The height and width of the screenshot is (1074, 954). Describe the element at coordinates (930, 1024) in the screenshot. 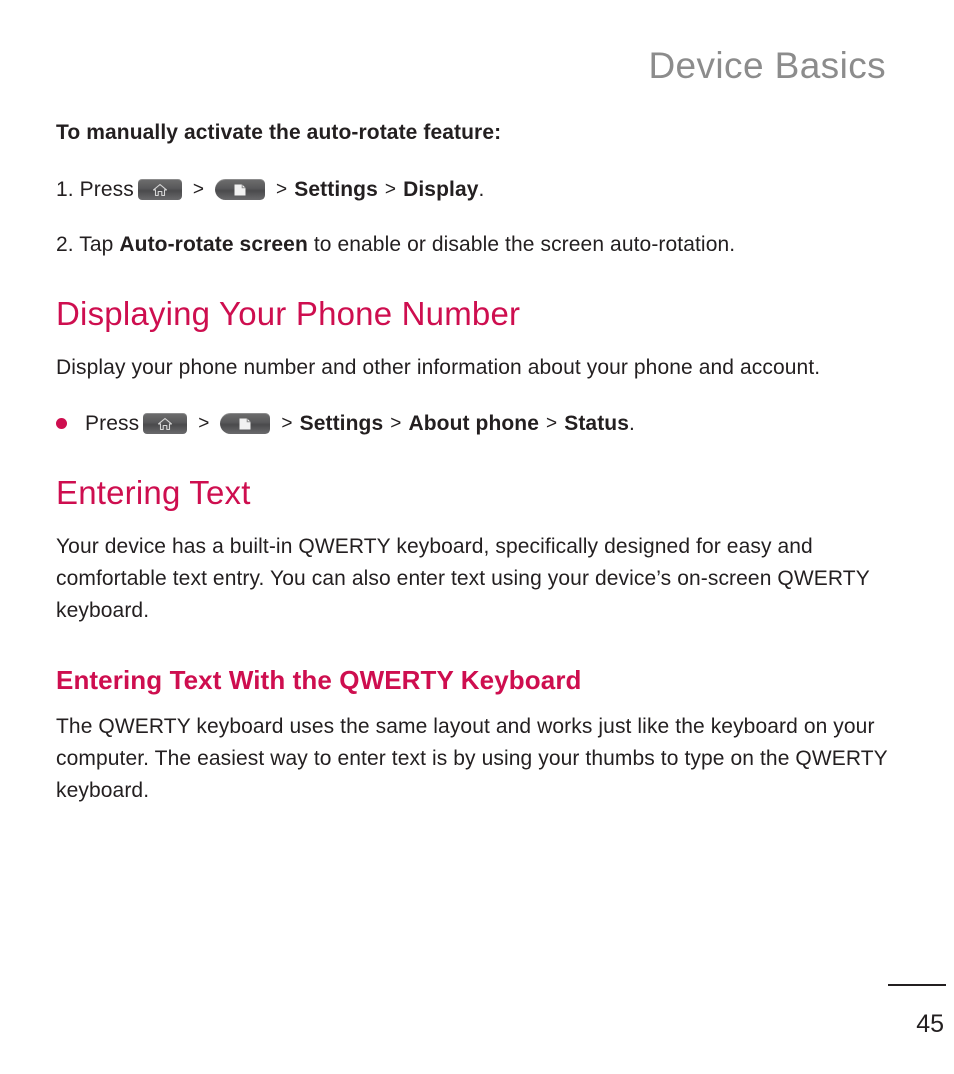

I see `page-number: 45` at that location.